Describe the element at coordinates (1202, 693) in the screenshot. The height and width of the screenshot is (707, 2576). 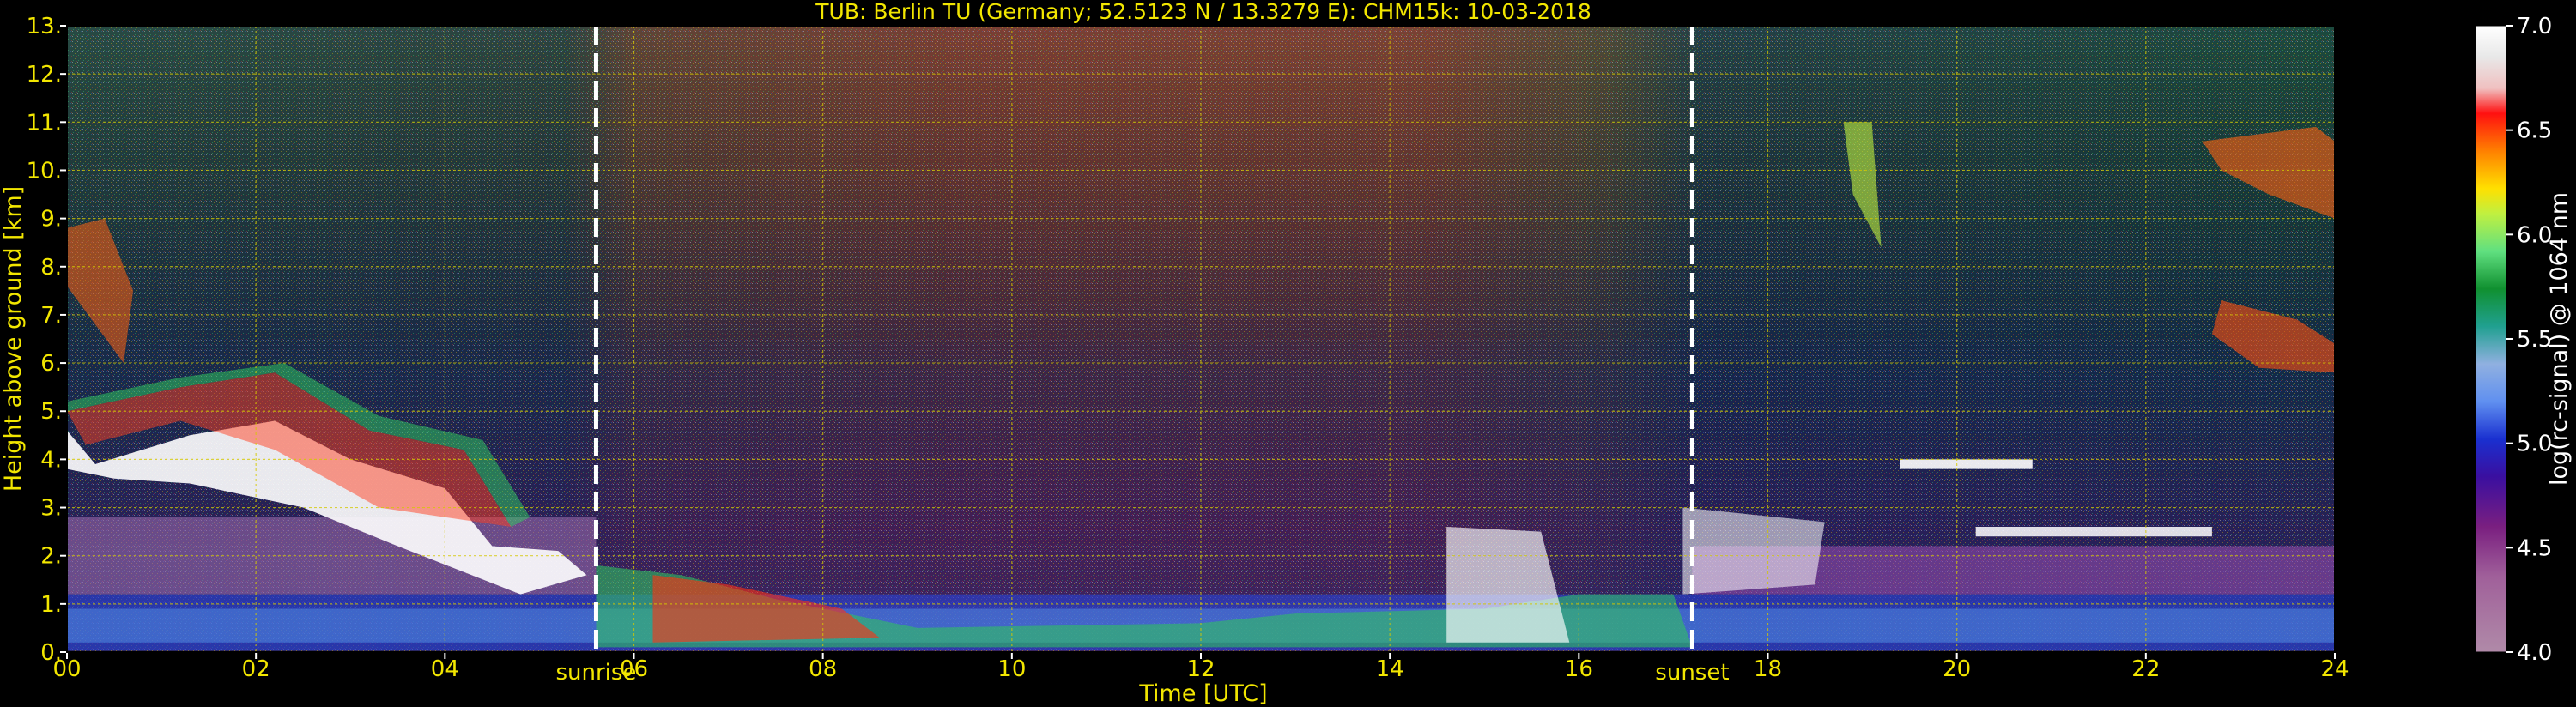
I see `x-axis-label: Time [UTC]` at that location.